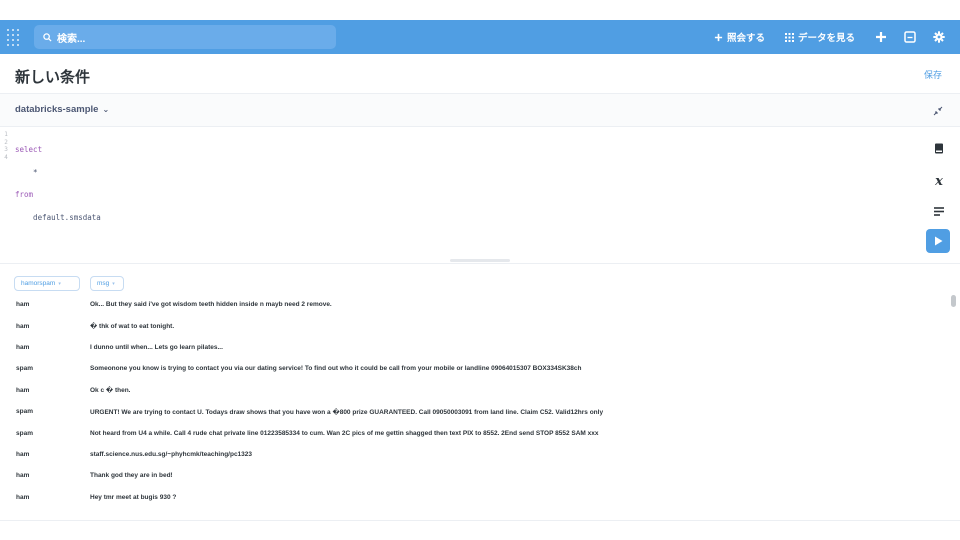 The image size is (960, 540). I want to click on browse-data-label: データを見る, so click(826, 38).